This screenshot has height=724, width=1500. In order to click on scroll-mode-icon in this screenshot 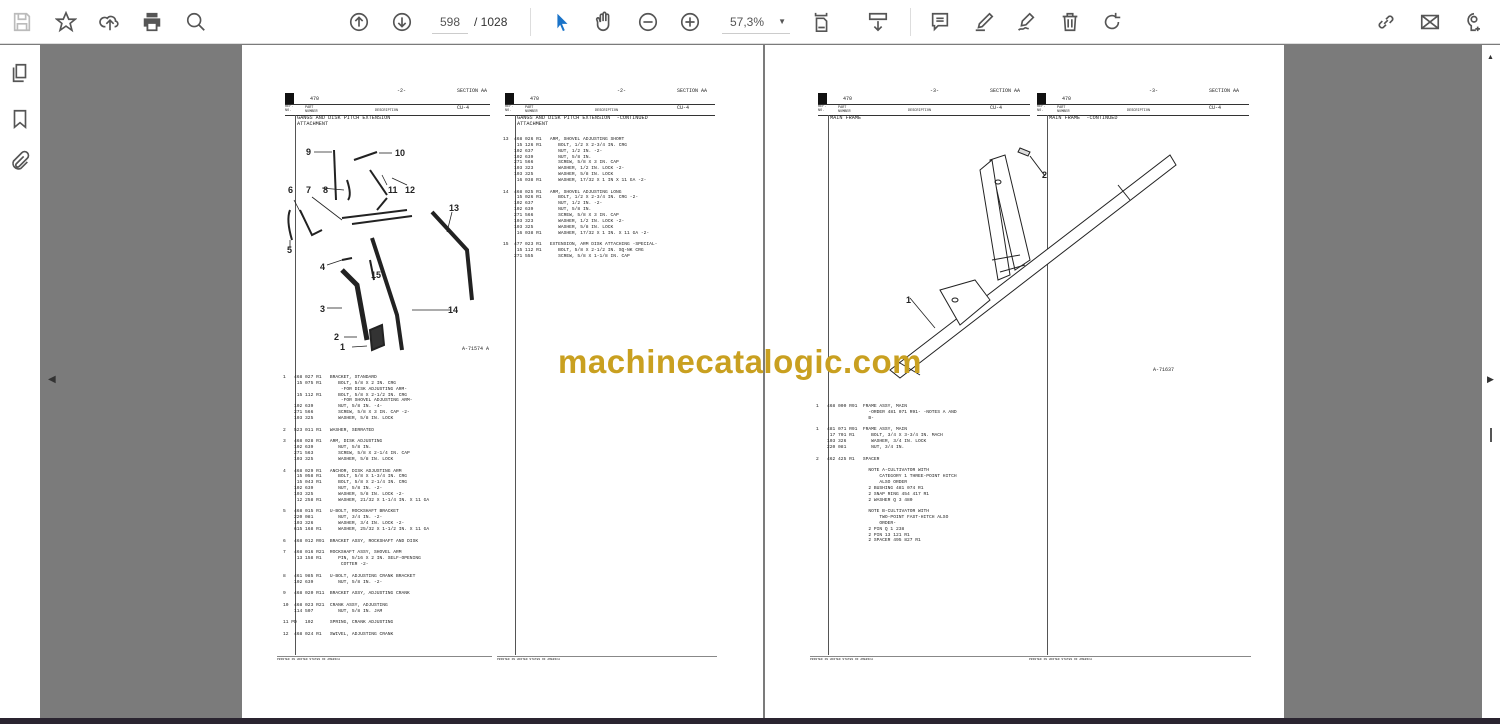, I will do `click(878, 22)`.